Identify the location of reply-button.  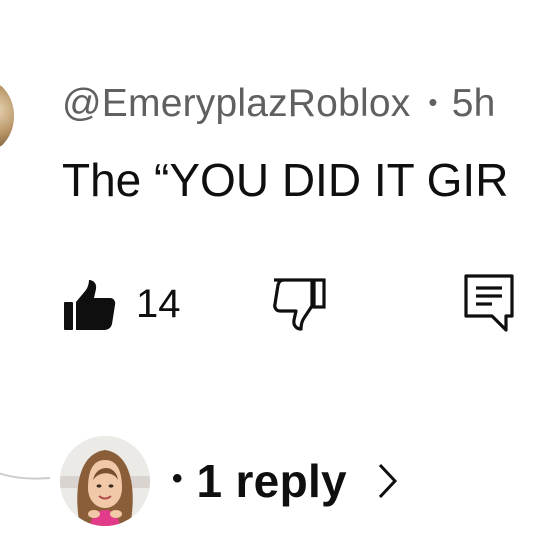
(489, 304).